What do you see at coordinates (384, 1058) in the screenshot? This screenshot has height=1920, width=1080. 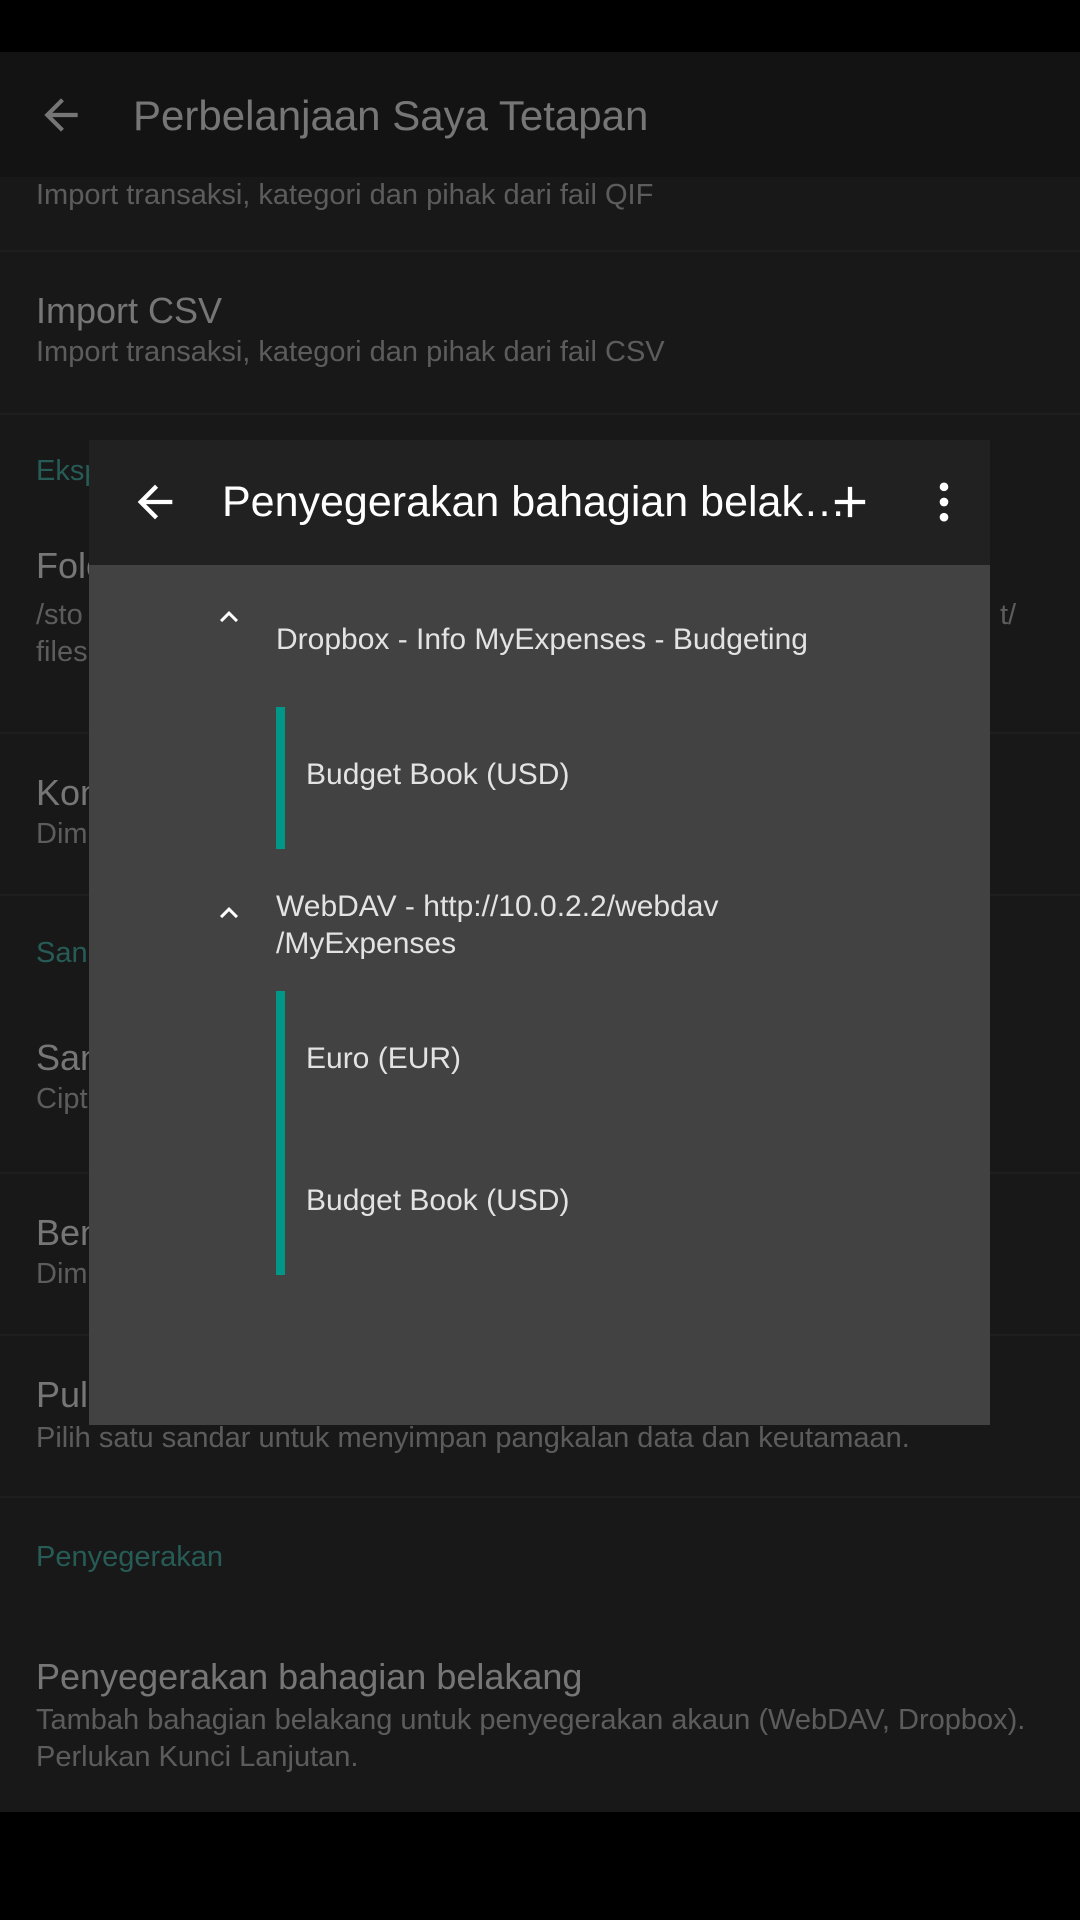 I see `account-label: Euro (EUR)` at bounding box center [384, 1058].